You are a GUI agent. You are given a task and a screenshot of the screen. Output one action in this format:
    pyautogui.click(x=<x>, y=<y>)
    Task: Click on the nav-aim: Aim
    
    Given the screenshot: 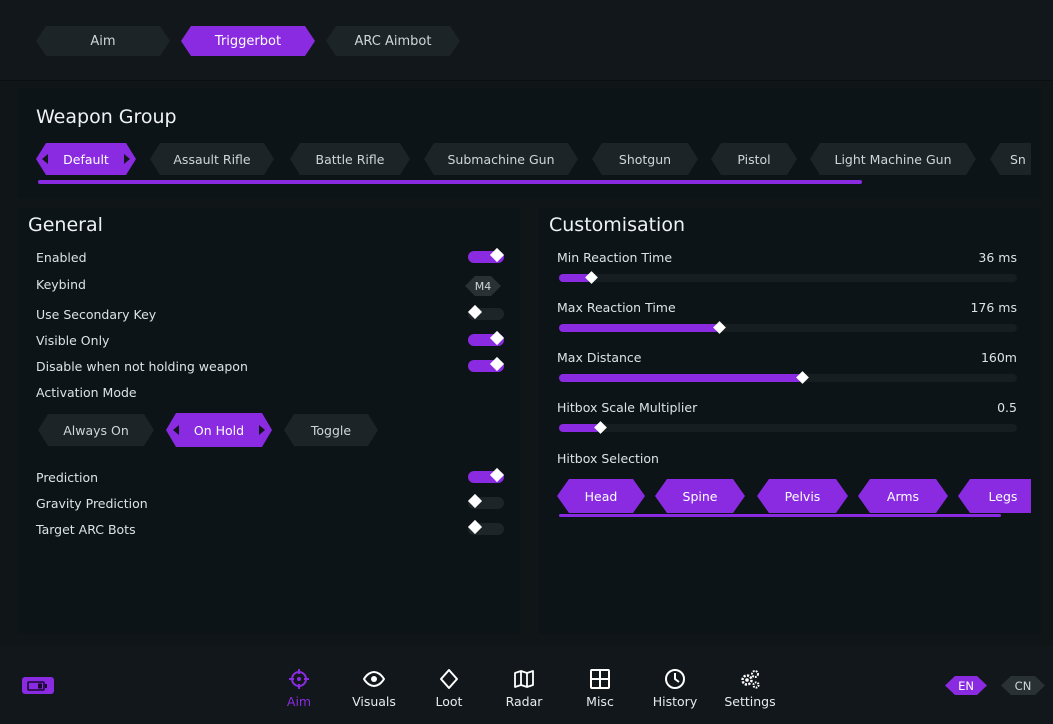 What is the action you would take?
    pyautogui.click(x=299, y=688)
    